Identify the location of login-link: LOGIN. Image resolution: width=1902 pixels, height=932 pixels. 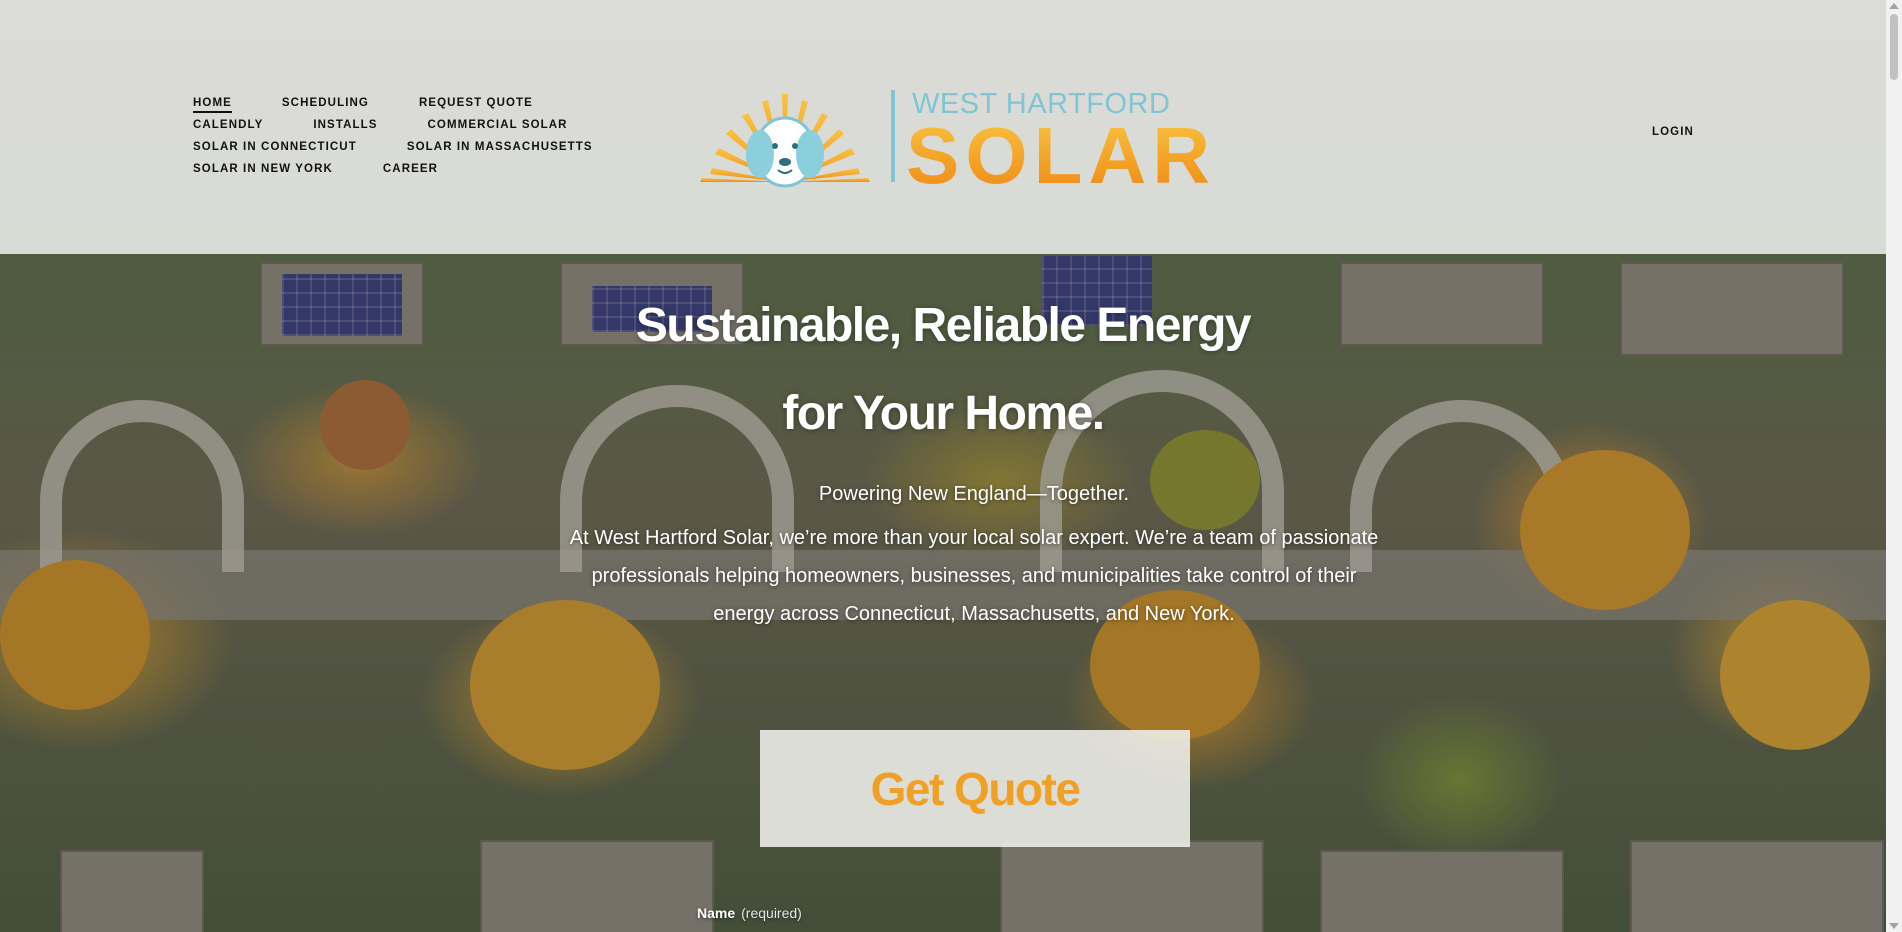
(1673, 132).